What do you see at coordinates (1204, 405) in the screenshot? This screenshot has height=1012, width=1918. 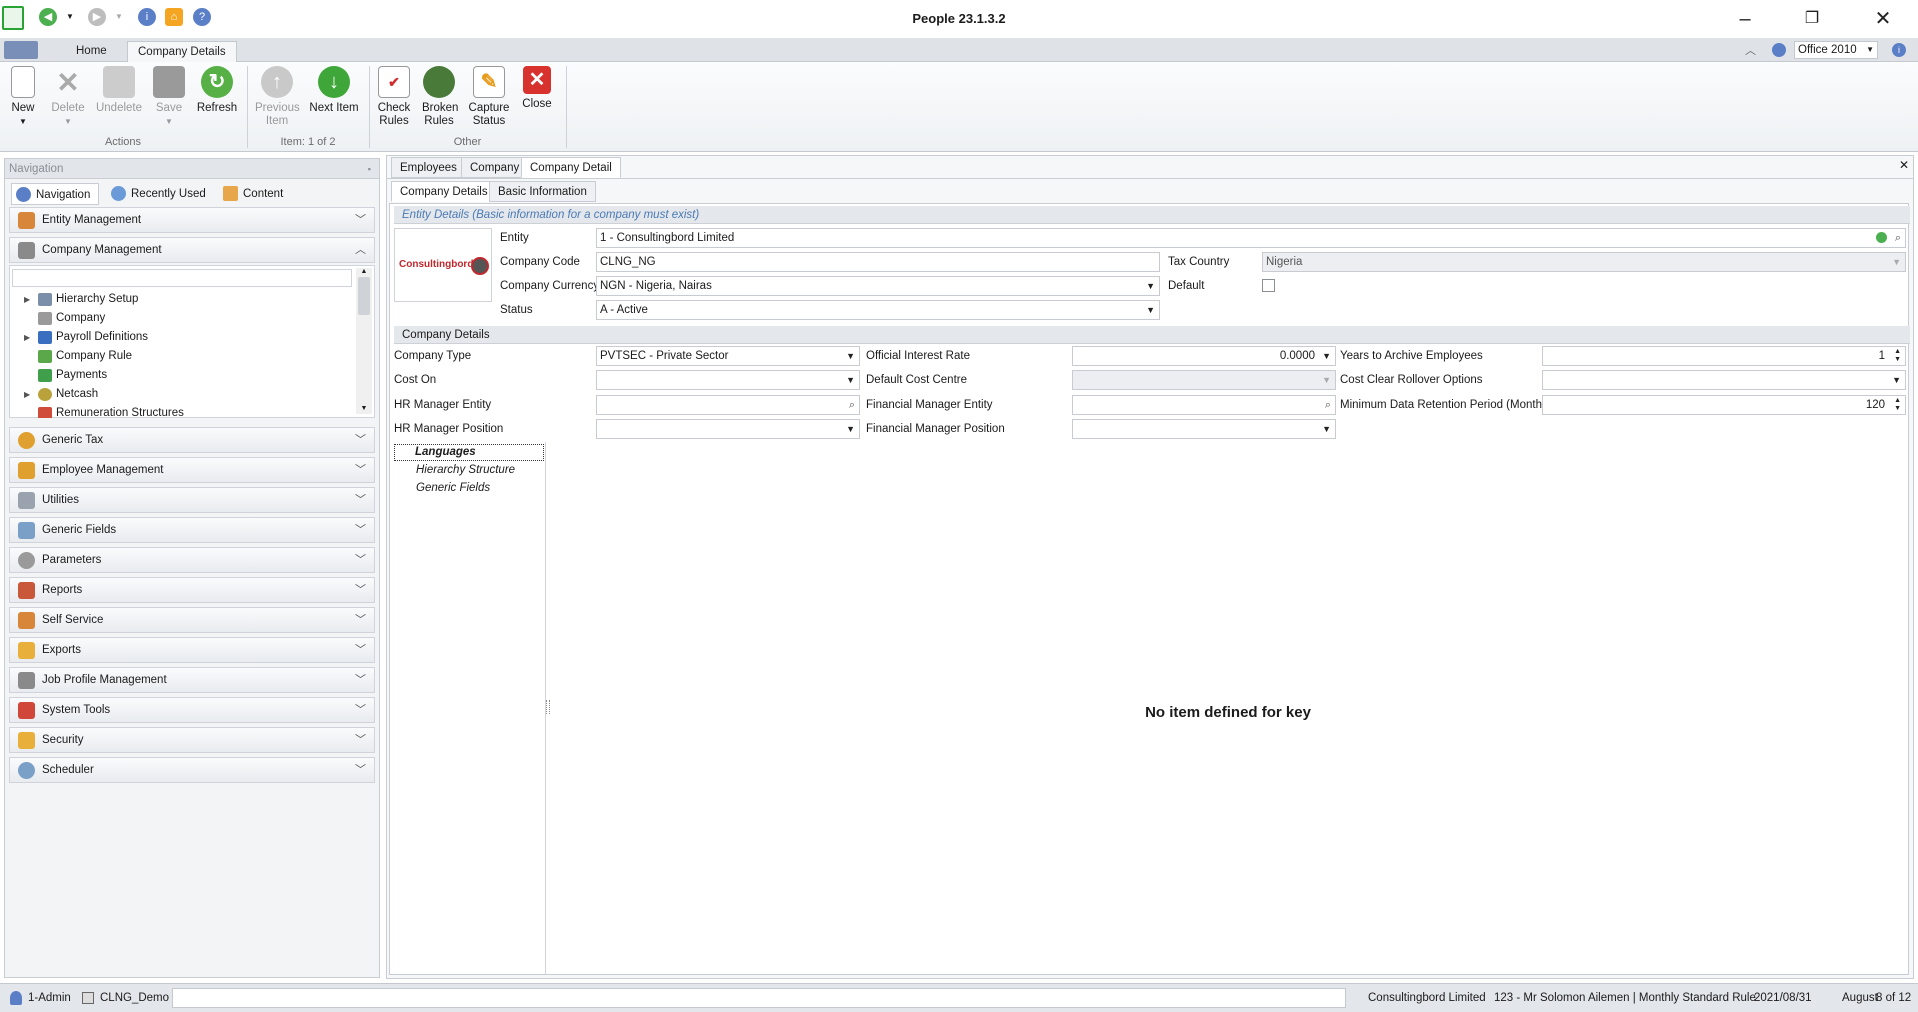 I see `fin-entity-field: ⌕` at bounding box center [1204, 405].